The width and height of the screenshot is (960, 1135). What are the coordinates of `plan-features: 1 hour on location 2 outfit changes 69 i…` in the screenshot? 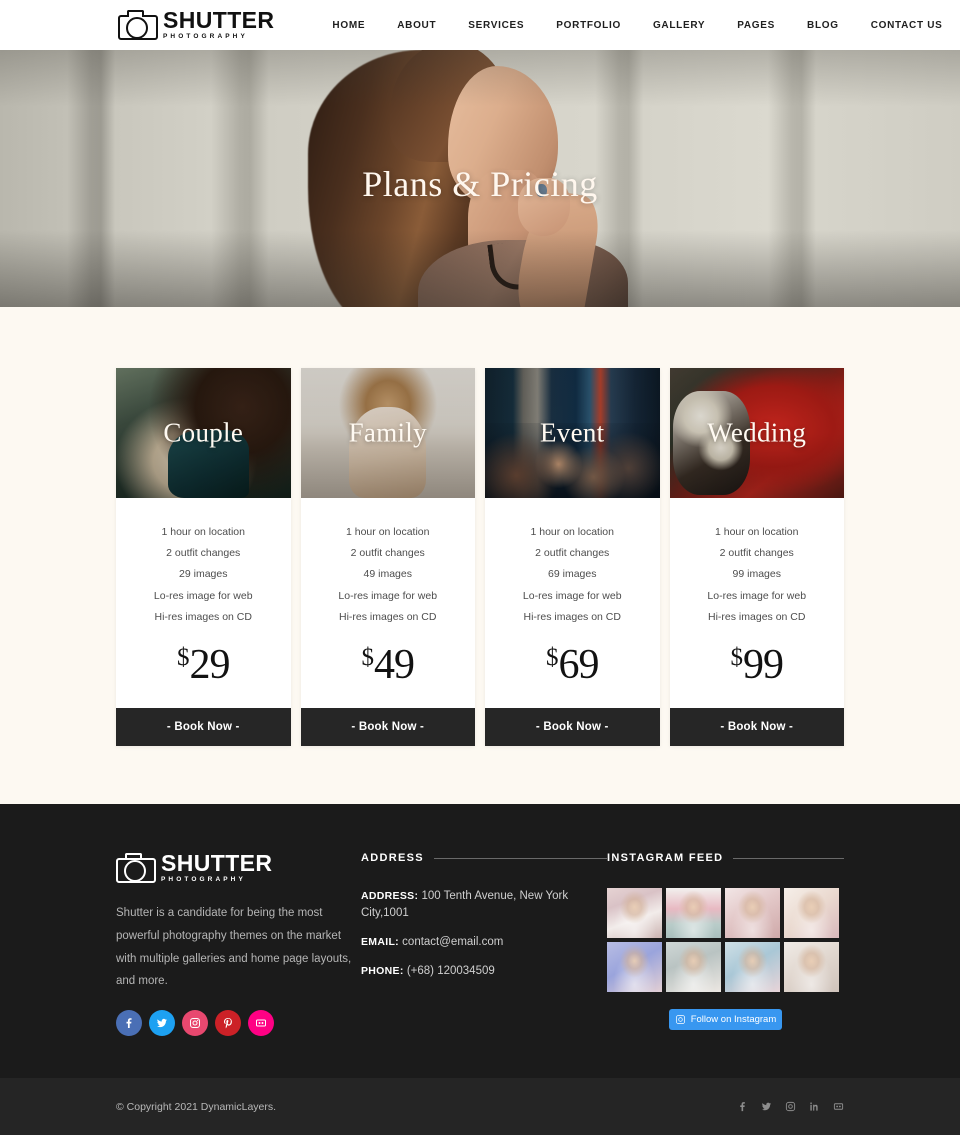 It's located at (572, 562).